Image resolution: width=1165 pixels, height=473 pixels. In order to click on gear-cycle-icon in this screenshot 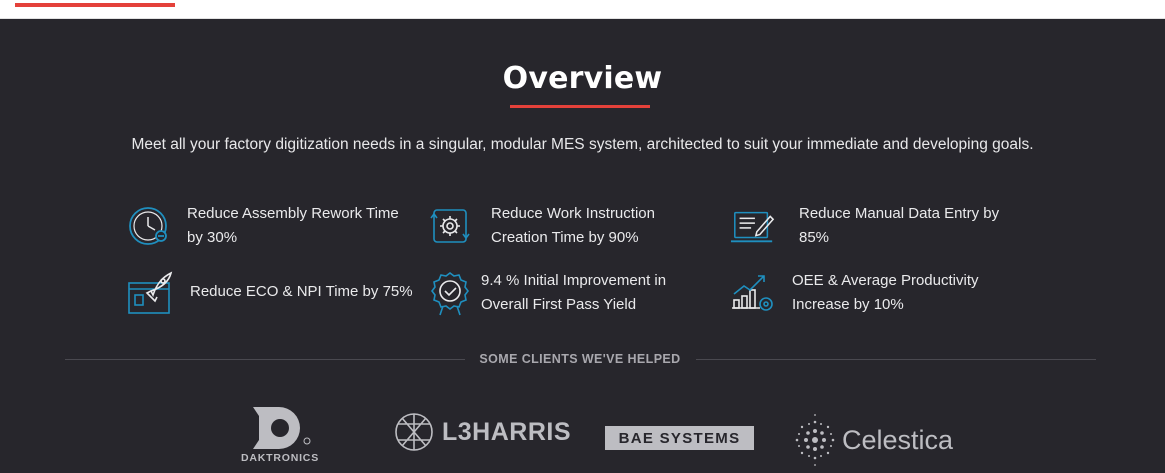, I will do `click(450, 226)`.